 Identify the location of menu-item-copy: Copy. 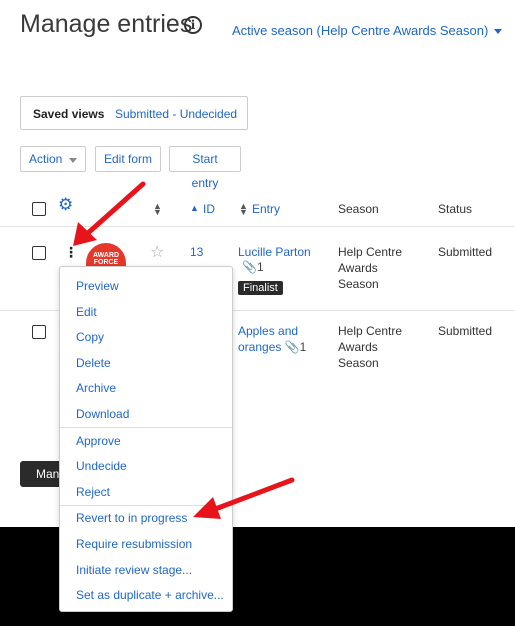
(90, 337).